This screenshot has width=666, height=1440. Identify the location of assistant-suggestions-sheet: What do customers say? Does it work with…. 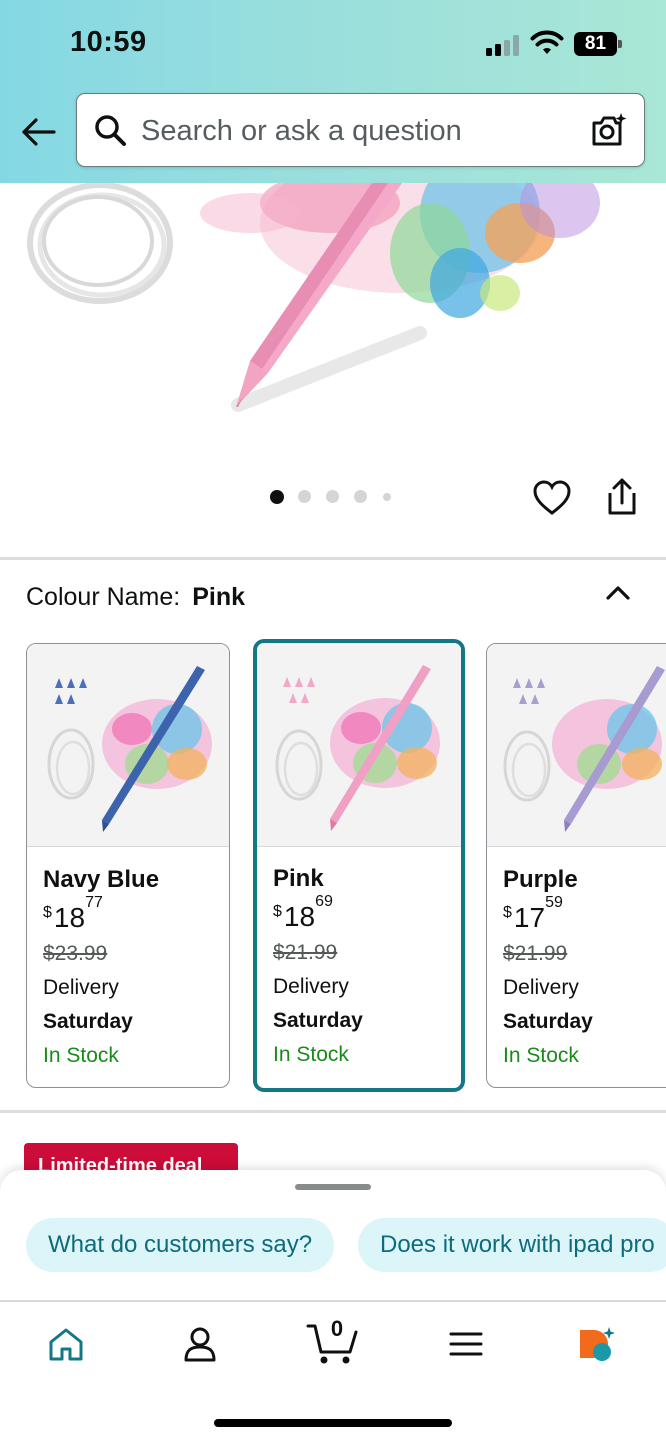
(333, 1236).